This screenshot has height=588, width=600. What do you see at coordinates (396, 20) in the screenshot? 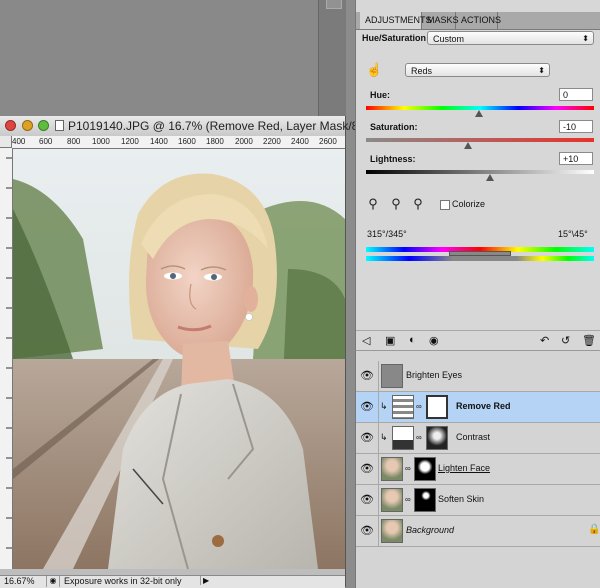
I see `tab-adjustments: ADJUSTMENTS` at bounding box center [396, 20].